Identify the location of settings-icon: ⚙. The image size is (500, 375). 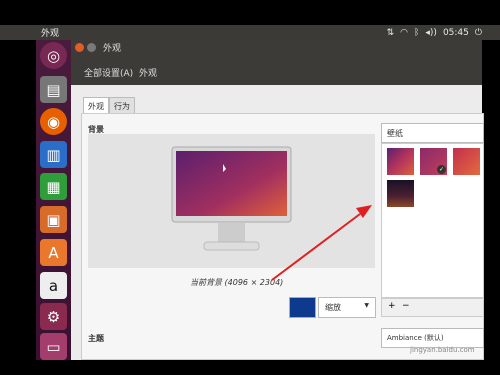
(53, 316).